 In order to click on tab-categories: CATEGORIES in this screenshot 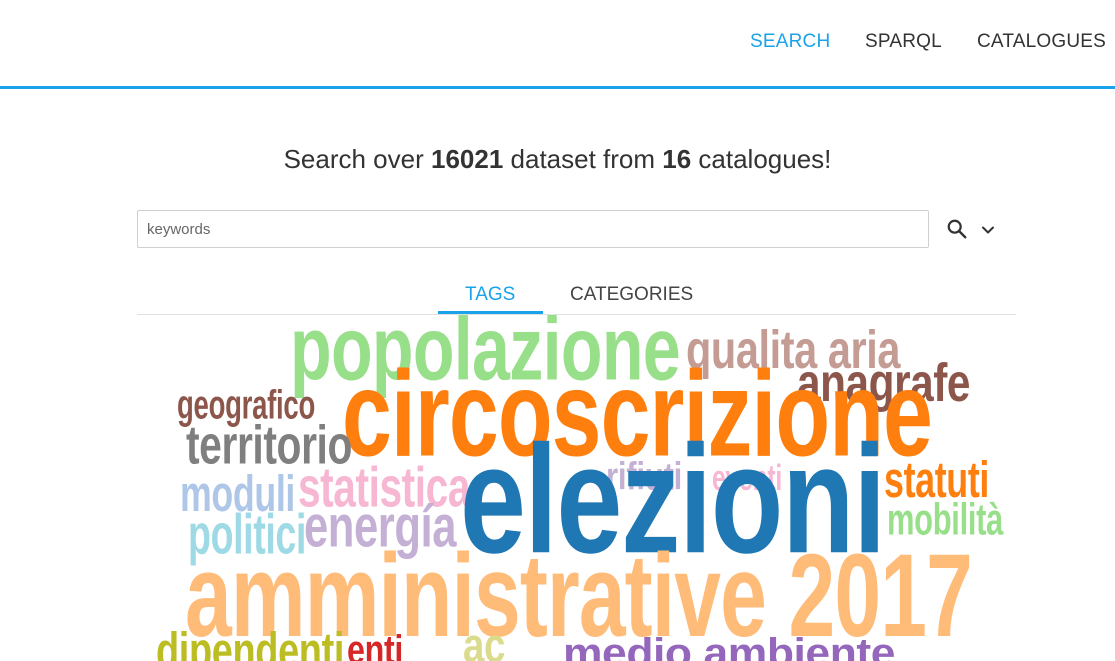, I will do `click(631, 295)`.